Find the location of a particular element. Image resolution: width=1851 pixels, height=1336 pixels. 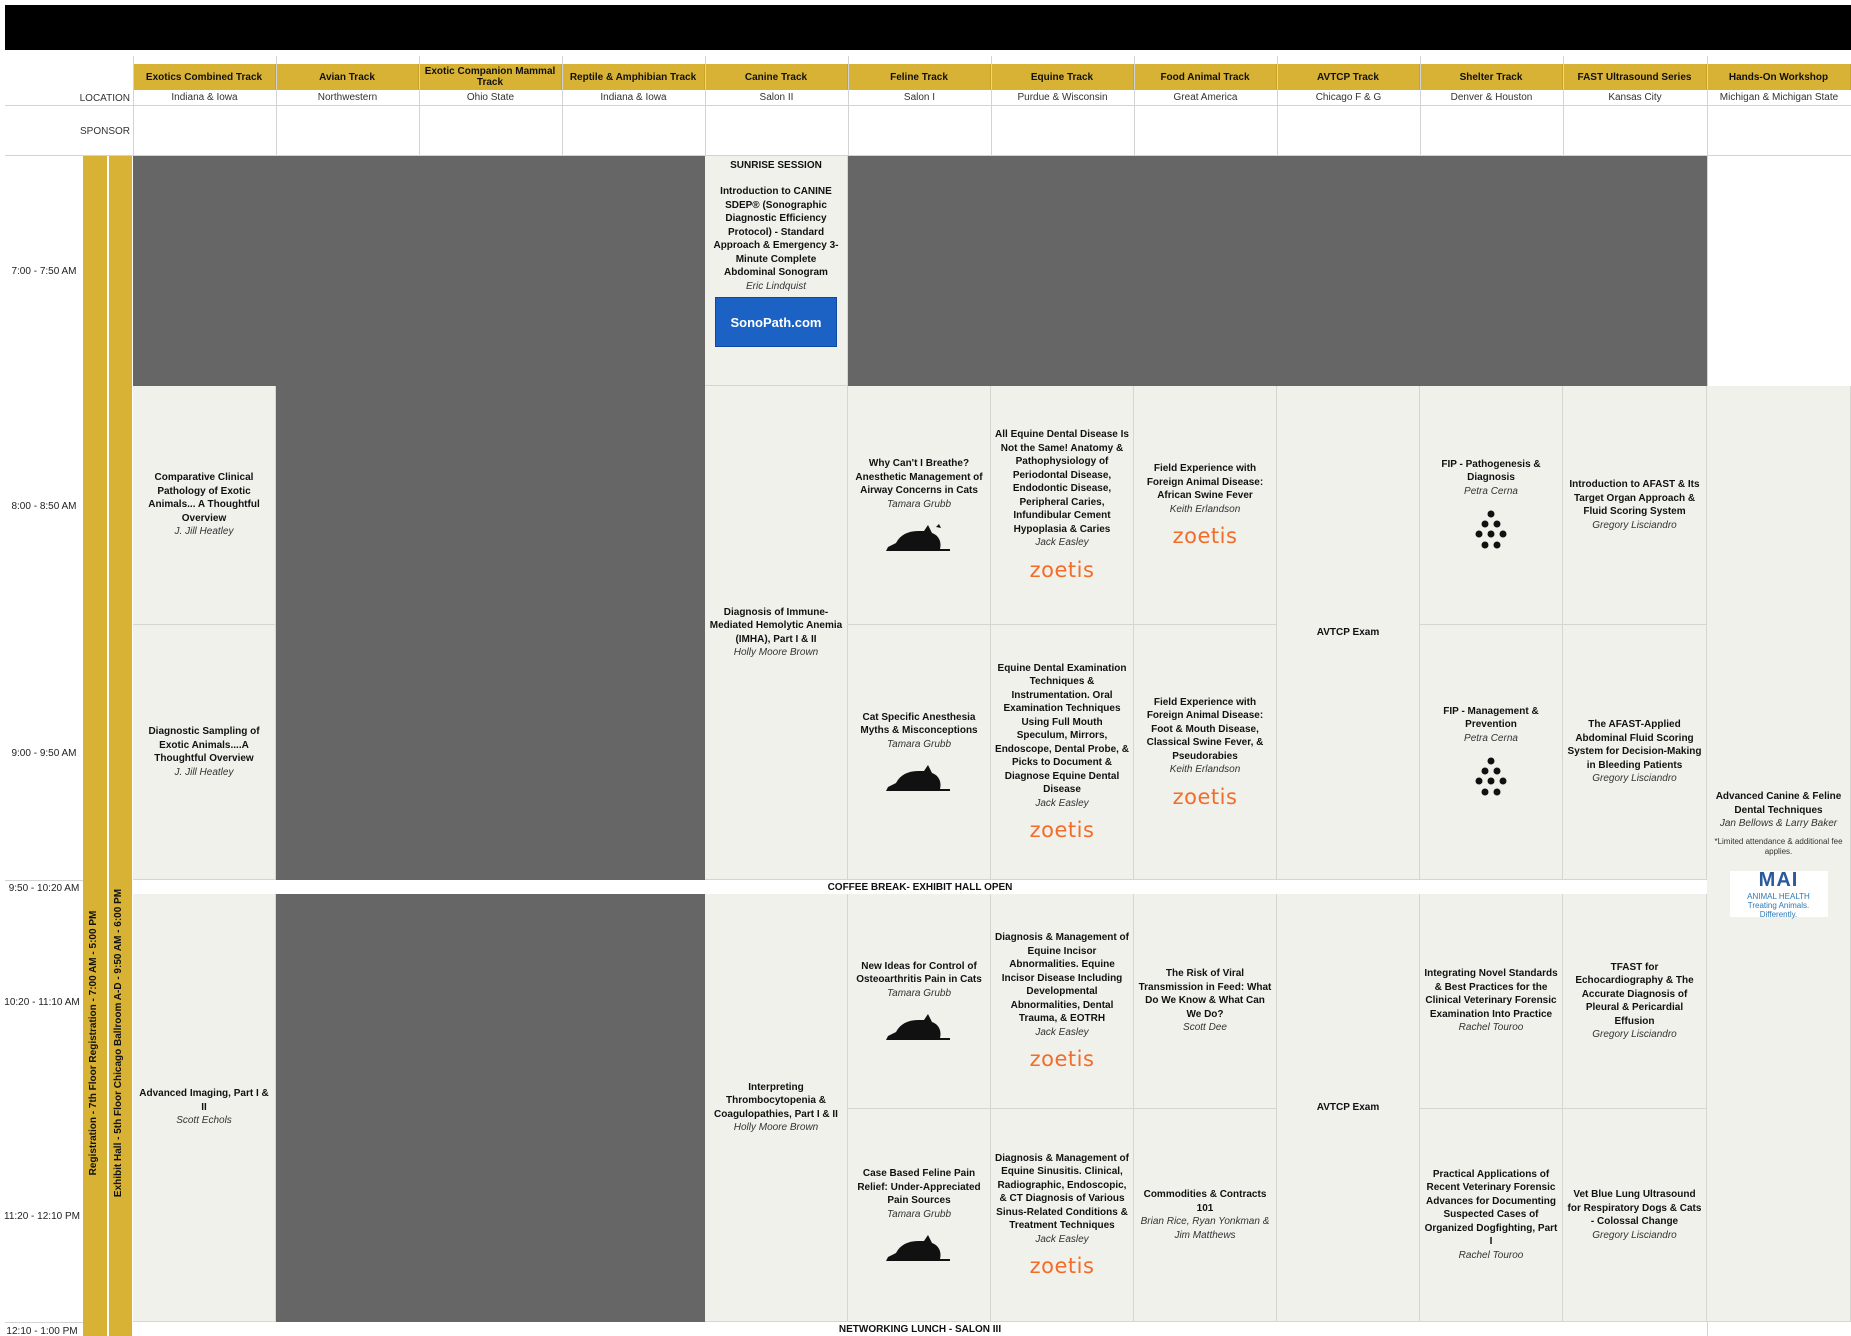

track-location: Northwestern is located at coordinates (347, 97).